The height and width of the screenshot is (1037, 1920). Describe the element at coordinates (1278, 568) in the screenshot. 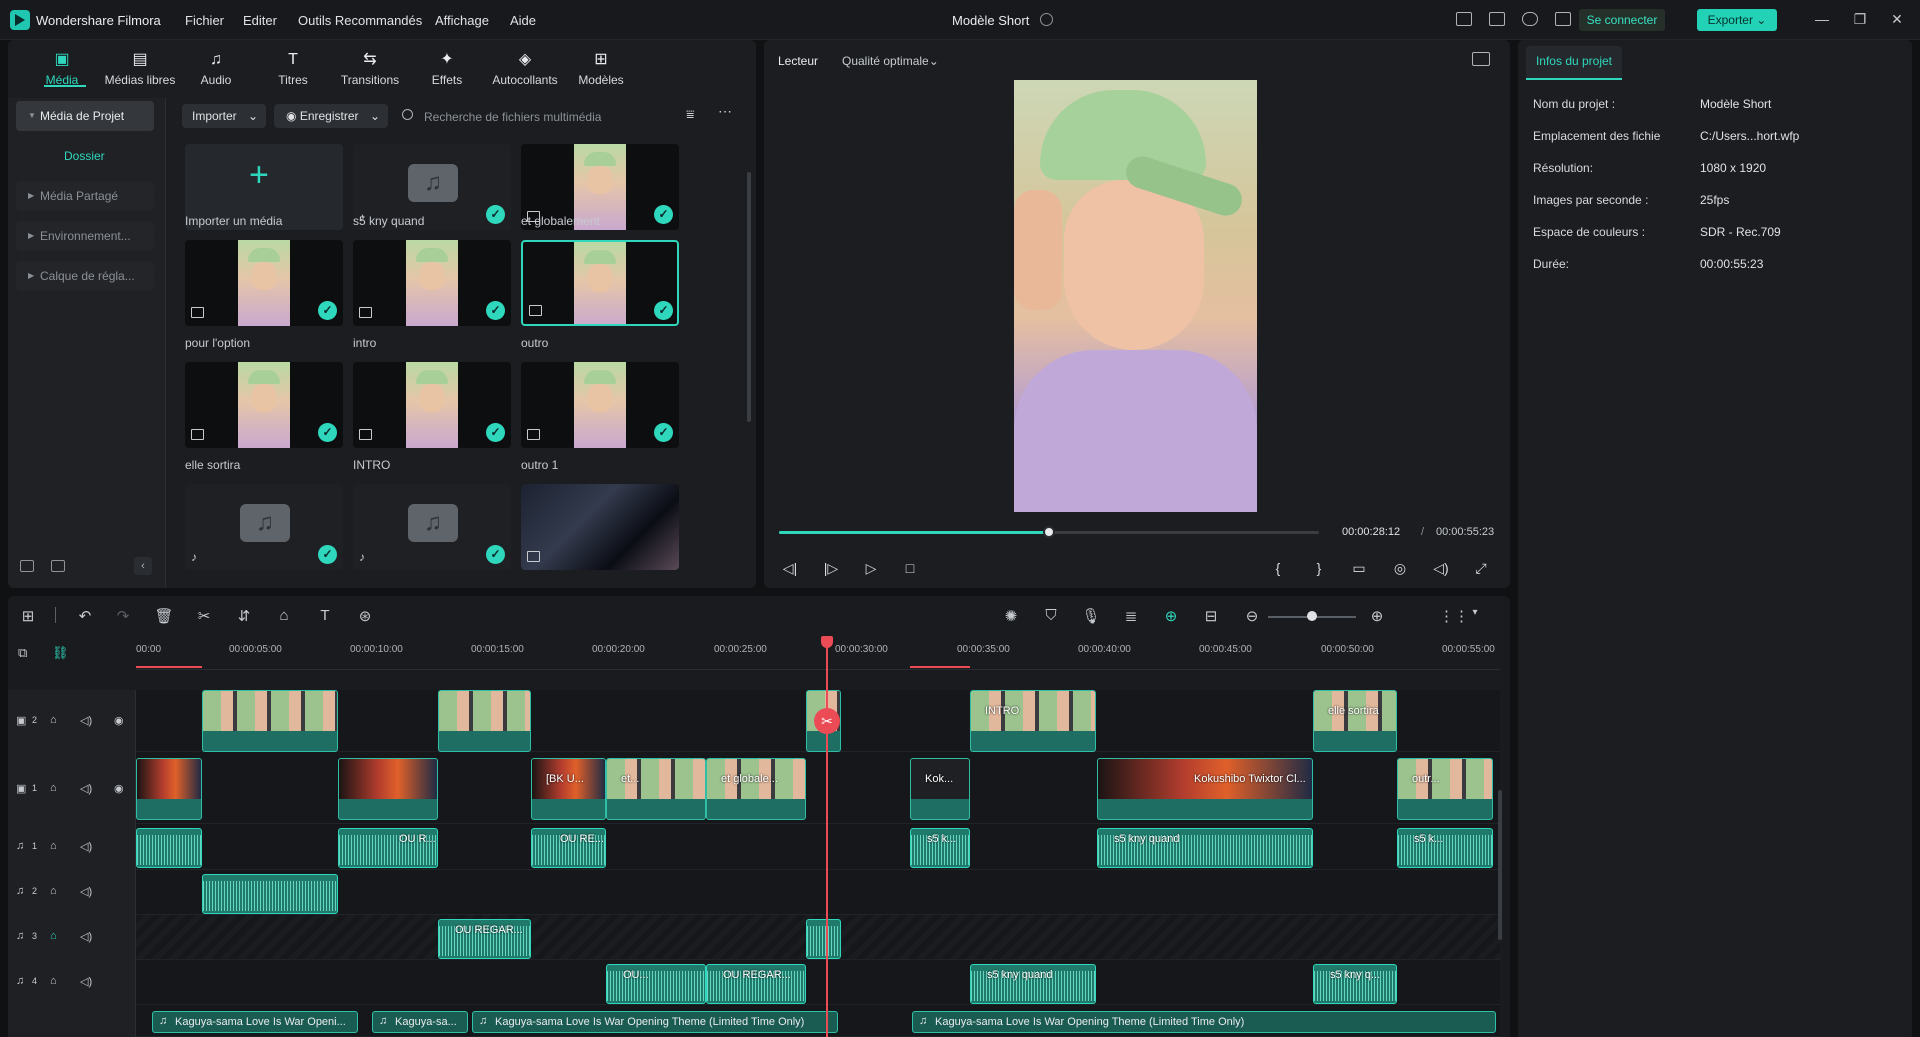

I see `mark-in-icon: {` at that location.